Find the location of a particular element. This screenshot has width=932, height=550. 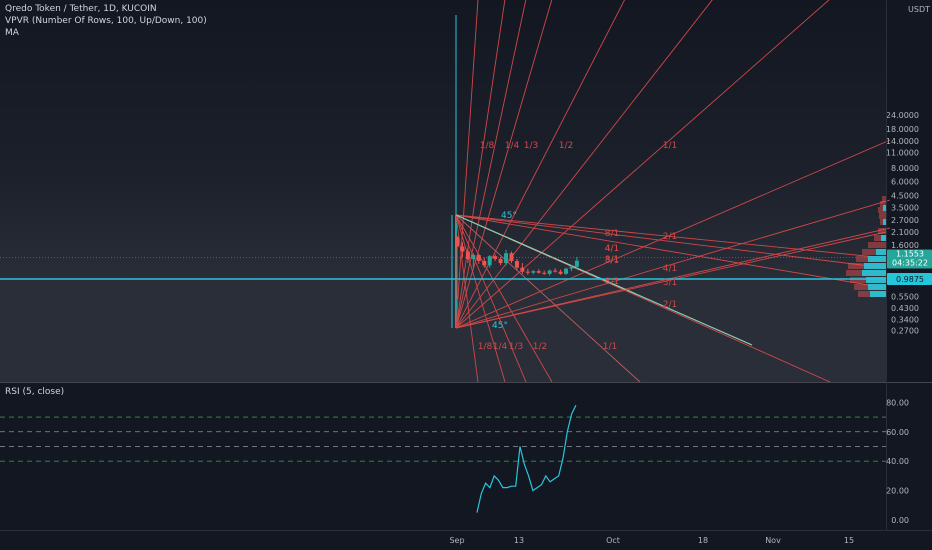

reference-price-value: 0.9875 is located at coordinates (910, 279).